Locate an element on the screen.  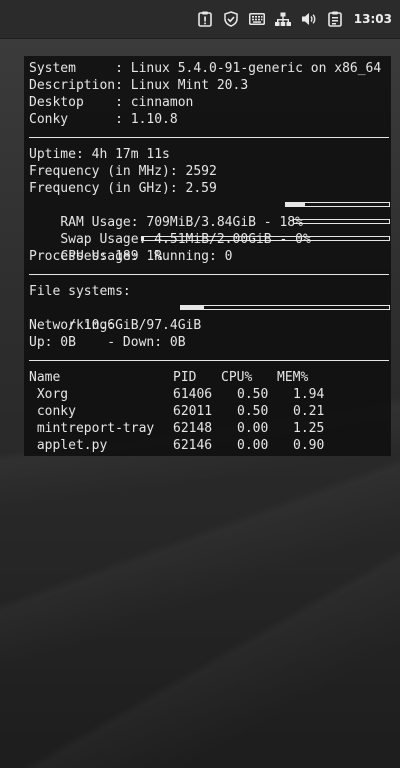
cpu-usage-row: CPU Usage: 1% is located at coordinates (210, 247).